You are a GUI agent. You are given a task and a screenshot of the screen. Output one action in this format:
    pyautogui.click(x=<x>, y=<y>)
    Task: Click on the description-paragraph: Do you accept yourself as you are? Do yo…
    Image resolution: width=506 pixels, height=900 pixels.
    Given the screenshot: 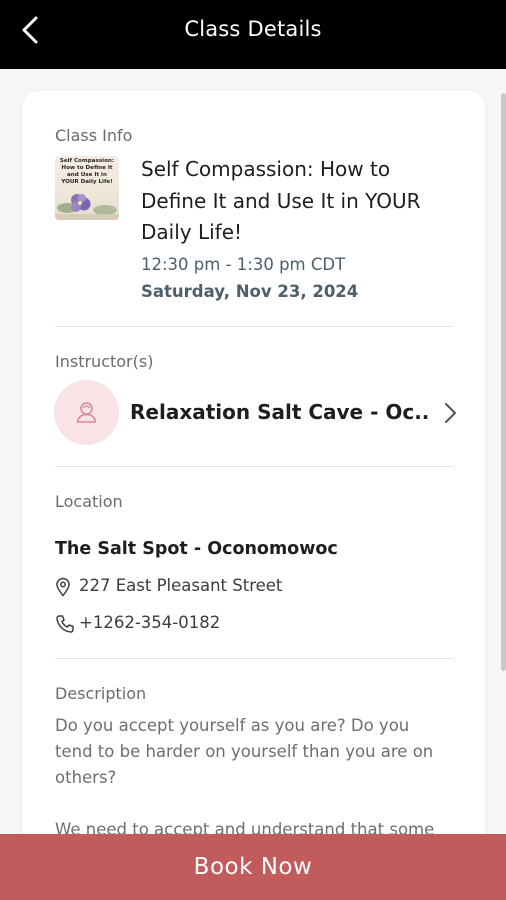 What is the action you would take?
    pyautogui.click(x=244, y=751)
    